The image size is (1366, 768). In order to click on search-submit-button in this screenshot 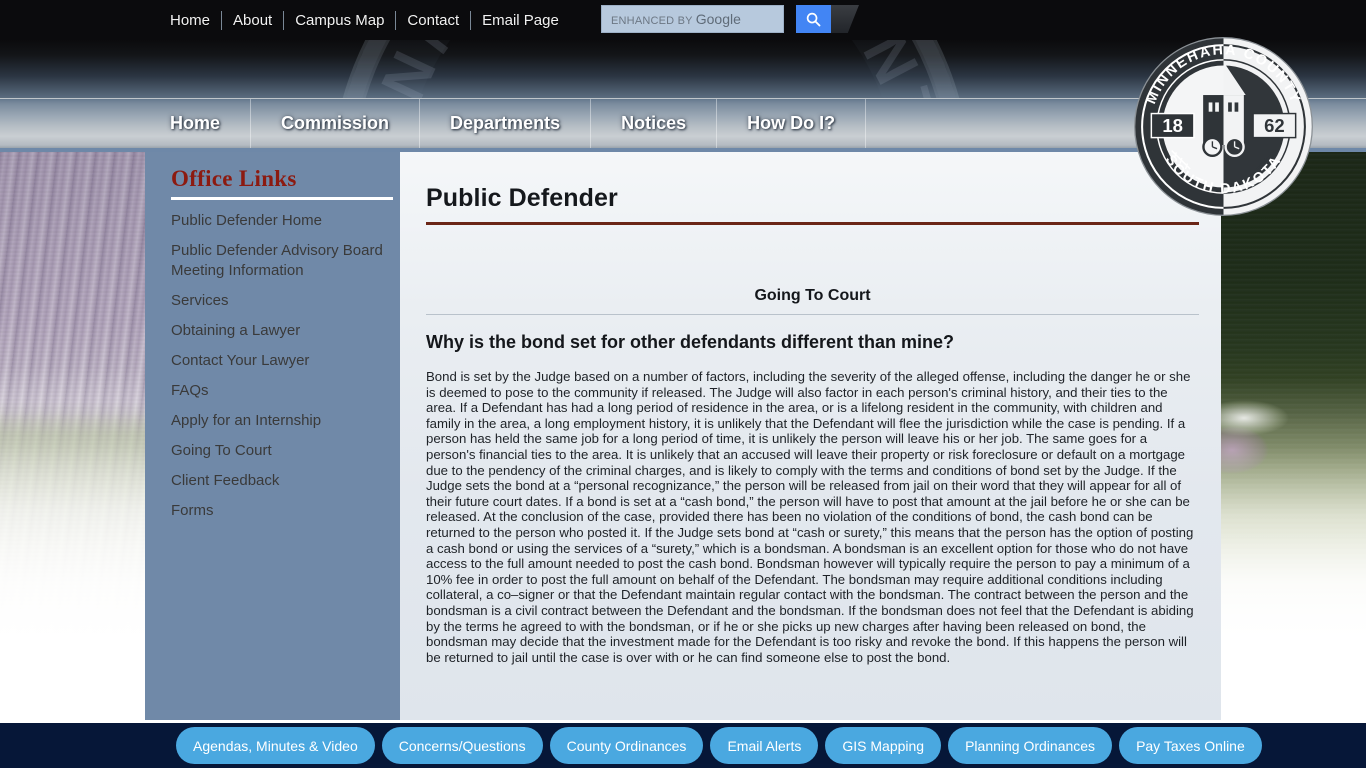, I will do `click(813, 19)`.